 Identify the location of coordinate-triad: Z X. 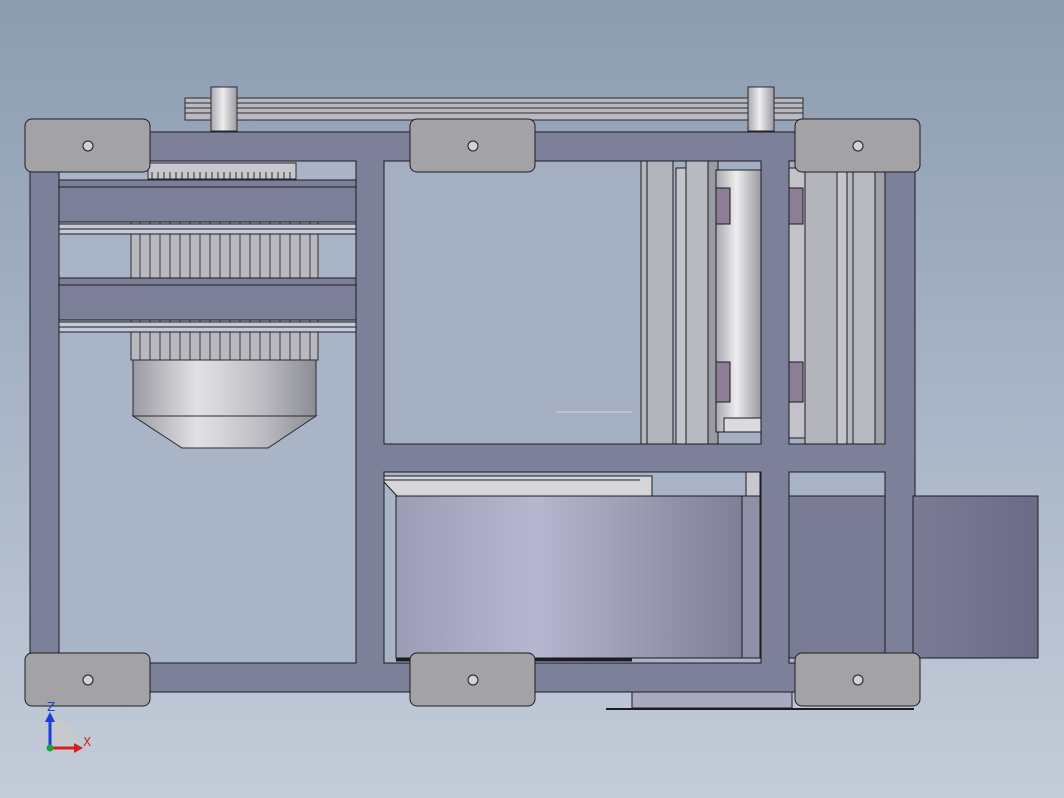
(68, 726).